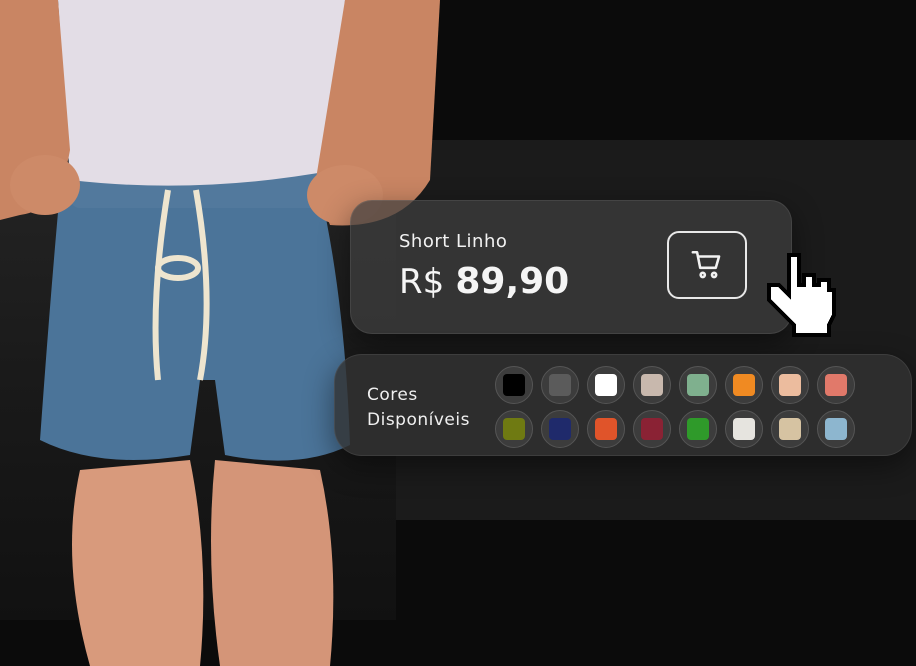 This screenshot has width=916, height=666. What do you see at coordinates (432, 408) in the screenshot?
I see `colors-label: Cores Disponíveis` at bounding box center [432, 408].